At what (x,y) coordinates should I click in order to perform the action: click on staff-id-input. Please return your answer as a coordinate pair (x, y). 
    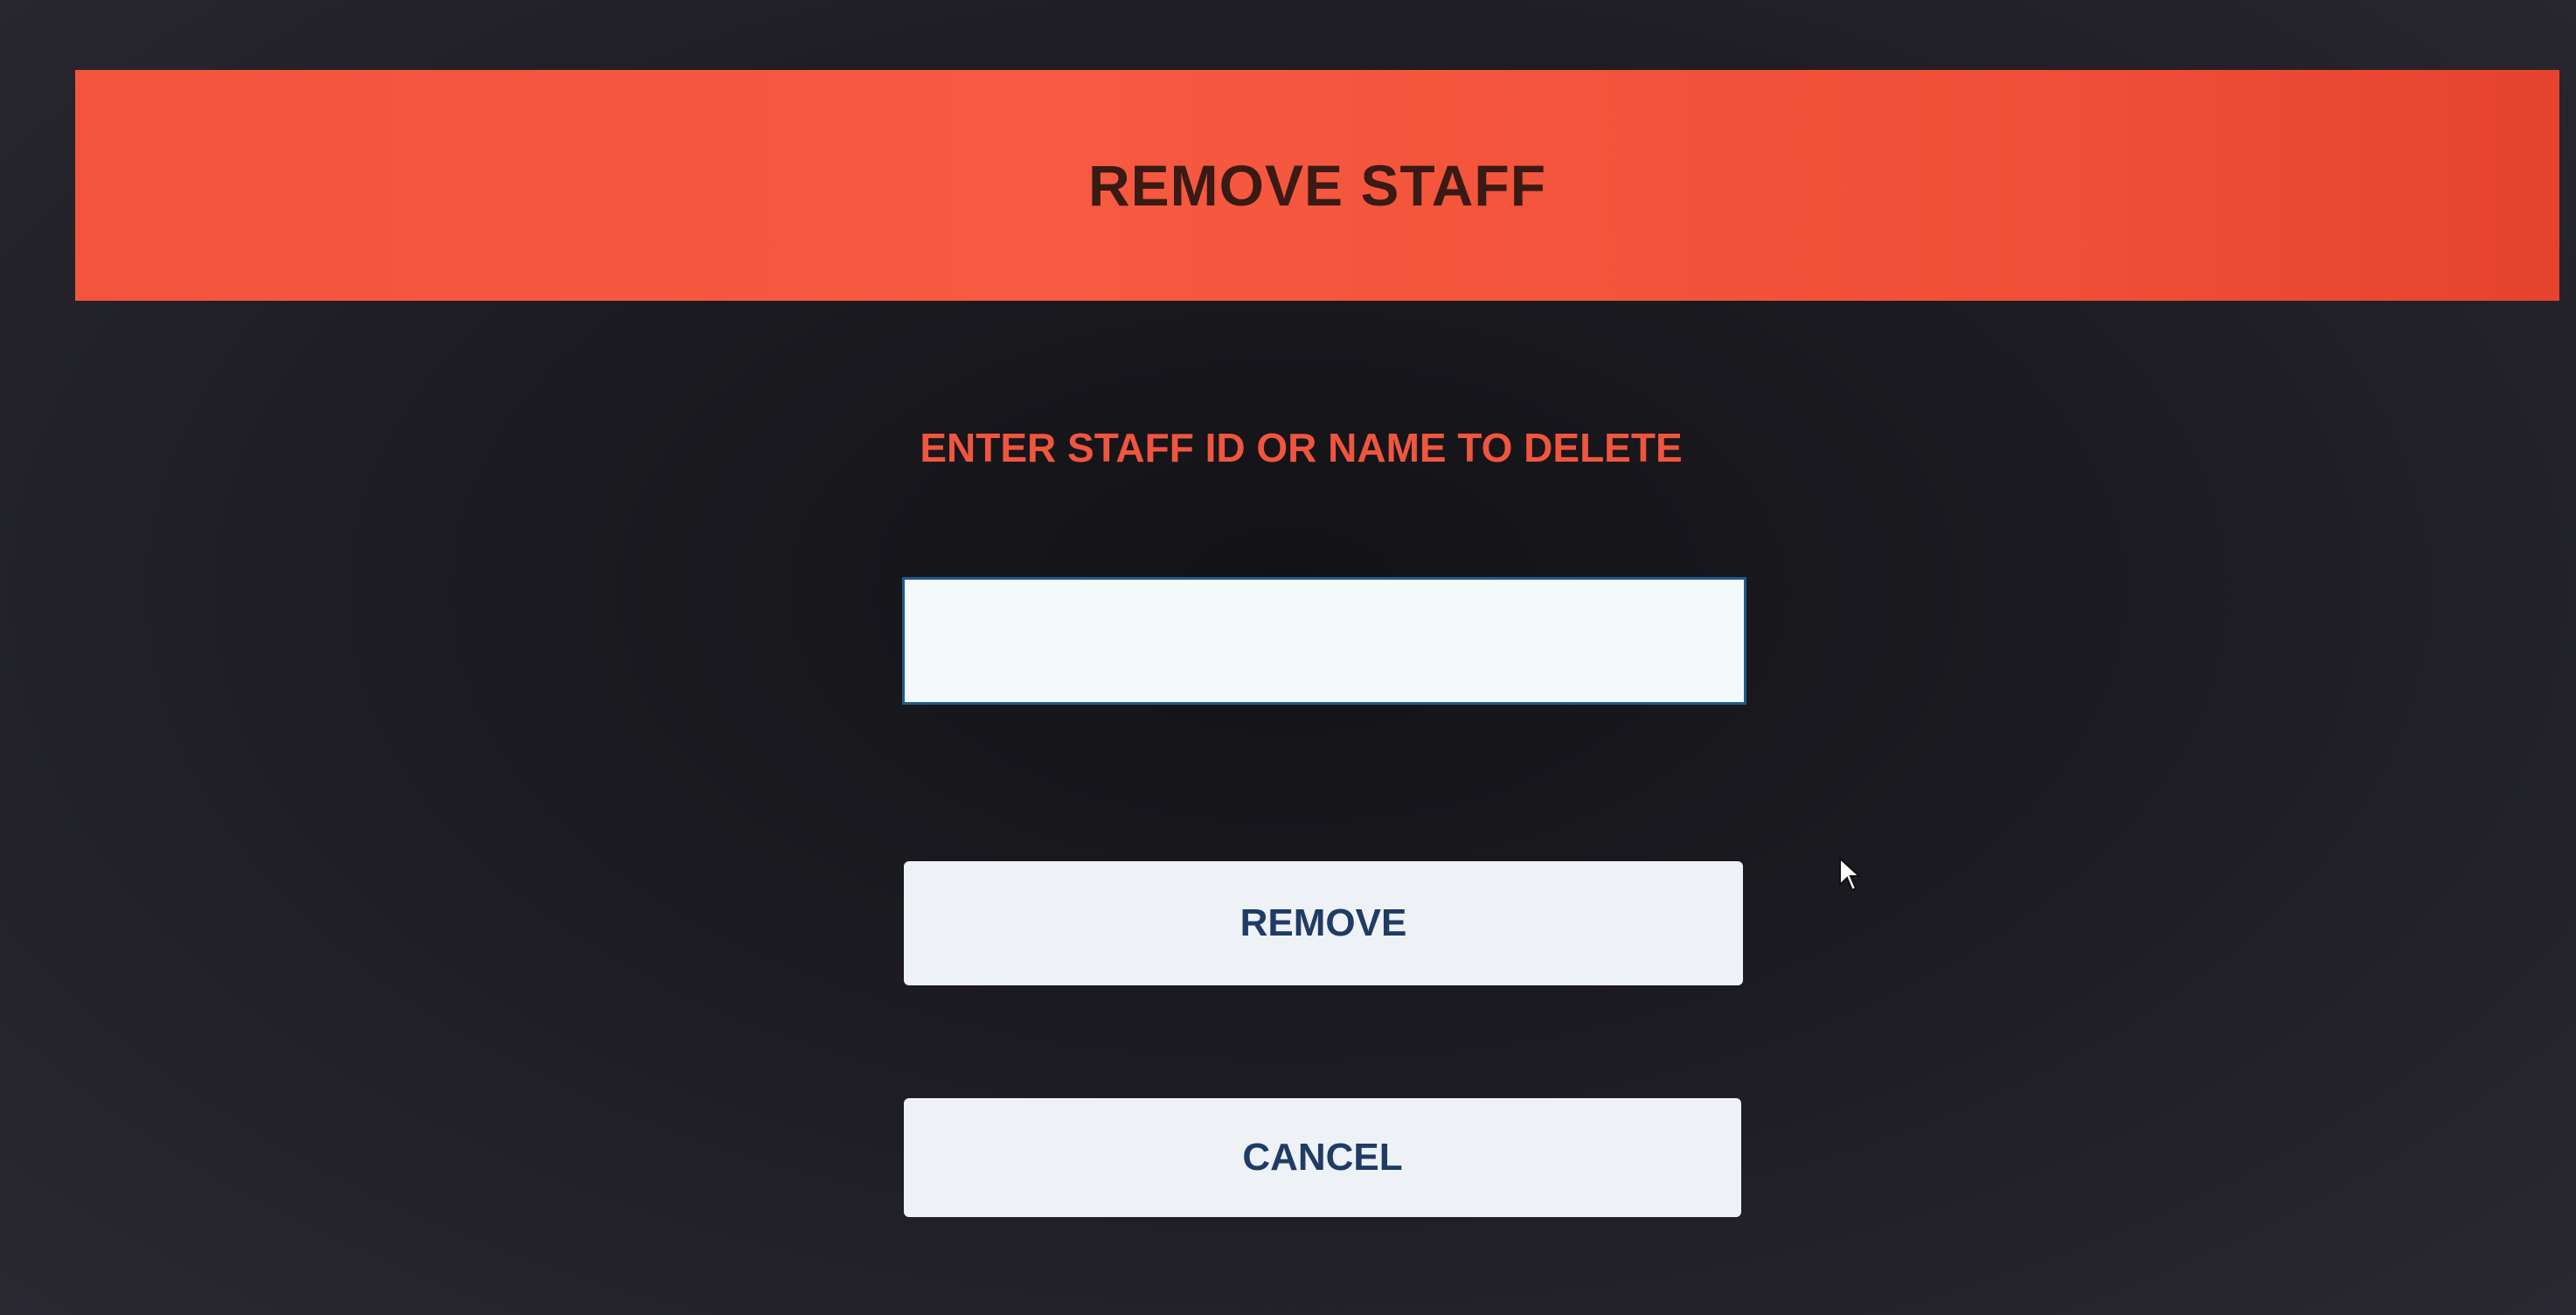
    Looking at the image, I should click on (1324, 641).